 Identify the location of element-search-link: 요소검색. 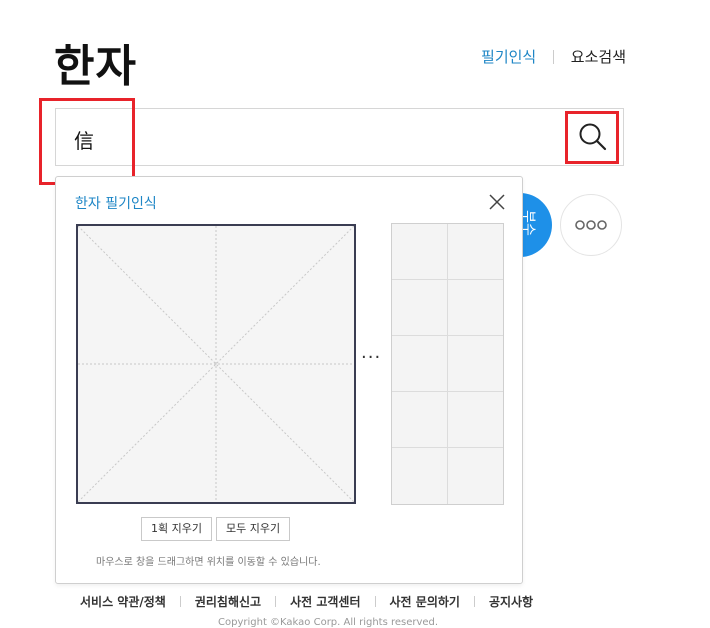
(598, 57).